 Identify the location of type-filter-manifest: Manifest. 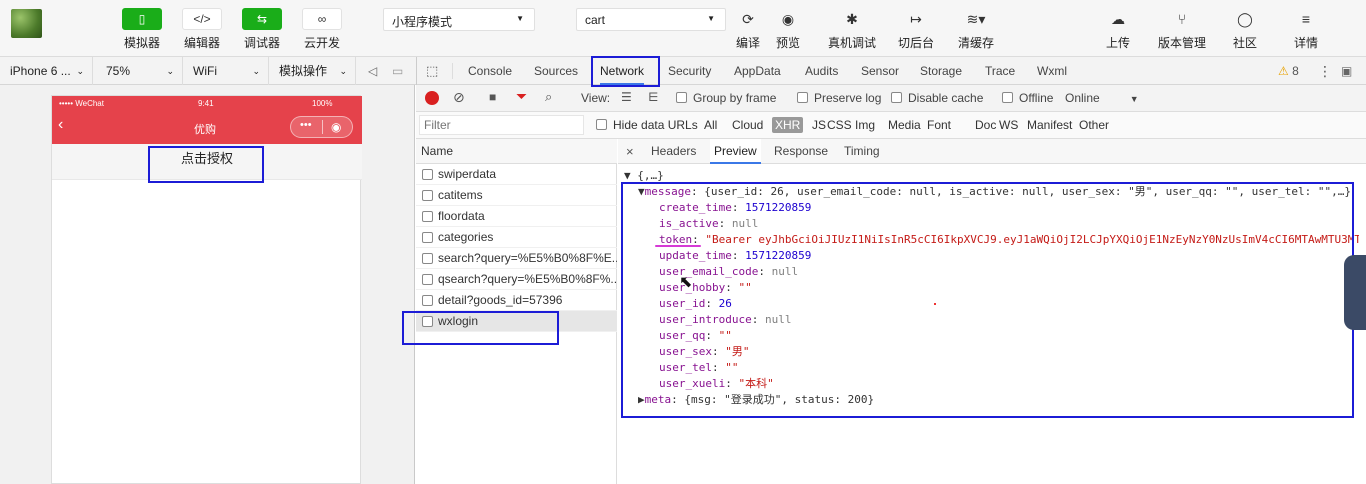
(1049, 125).